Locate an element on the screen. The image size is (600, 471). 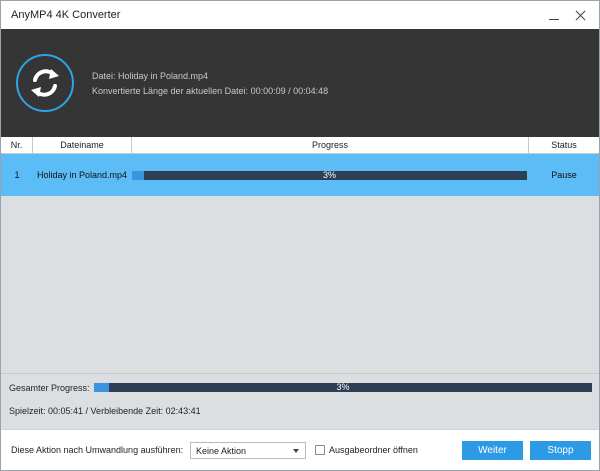
row-progress-label: 3% is located at coordinates (329, 175).